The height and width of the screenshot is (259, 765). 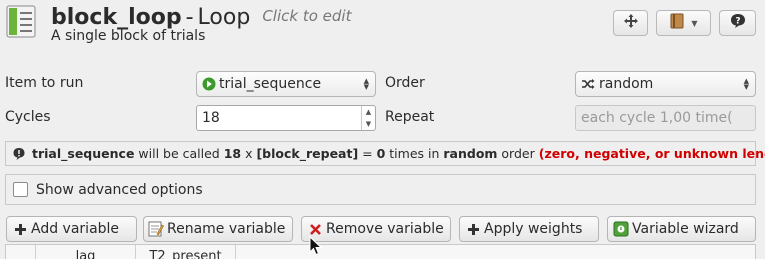 I want to click on apply-weights-button: Apply weights, so click(x=529, y=229).